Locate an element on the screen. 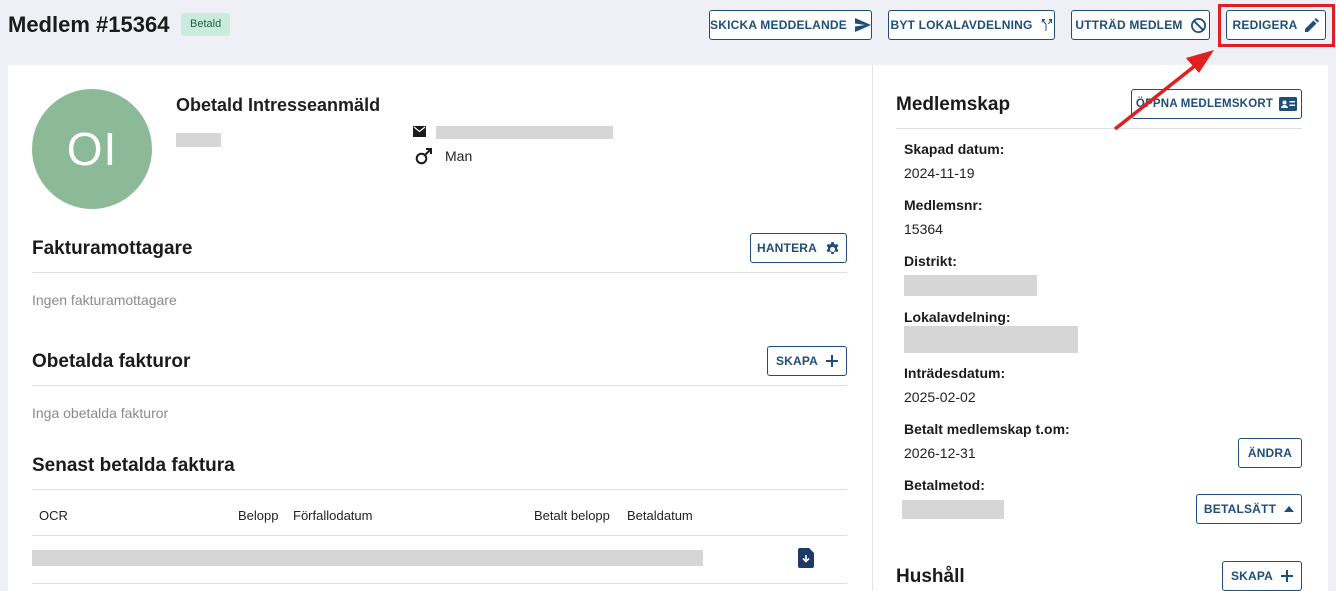  manage-button: HANTERA is located at coordinates (798, 248).